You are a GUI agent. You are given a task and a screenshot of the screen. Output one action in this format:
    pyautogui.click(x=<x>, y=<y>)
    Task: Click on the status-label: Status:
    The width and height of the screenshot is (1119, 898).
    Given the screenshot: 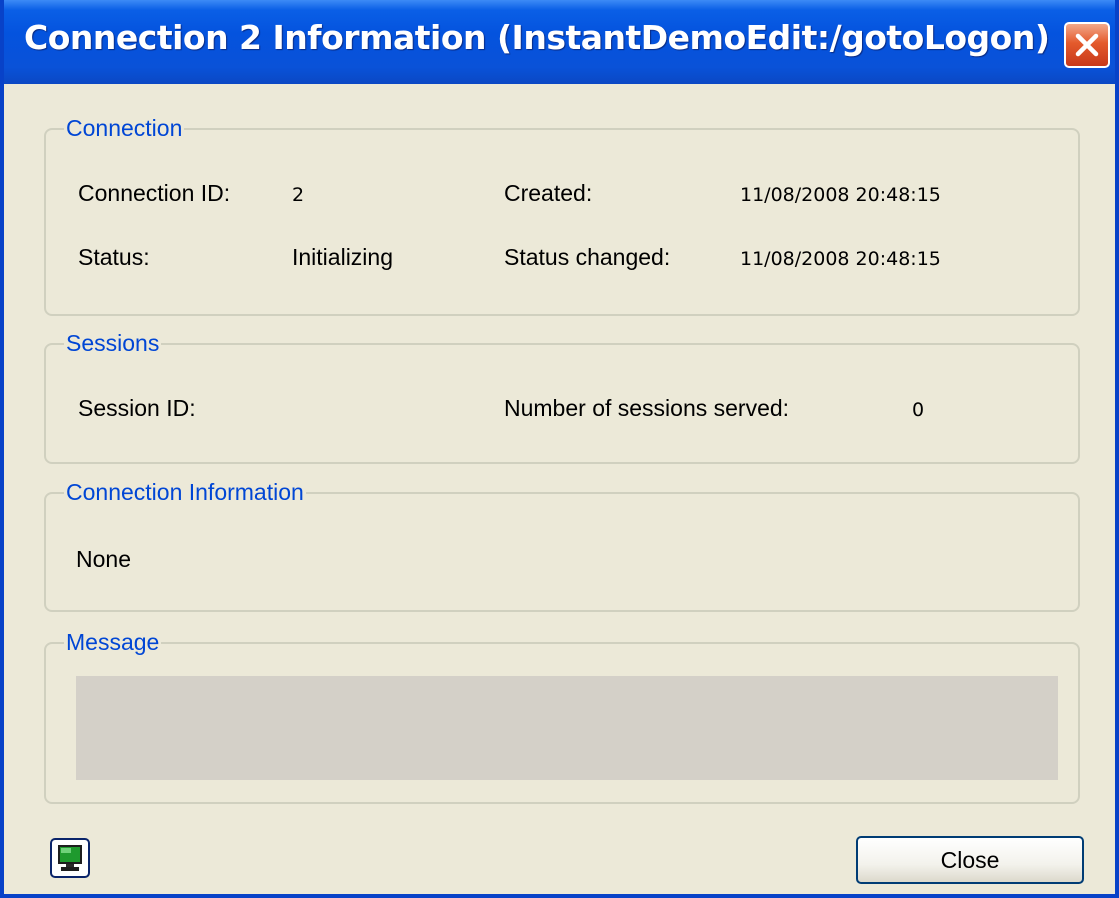 What is the action you would take?
    pyautogui.click(x=114, y=257)
    